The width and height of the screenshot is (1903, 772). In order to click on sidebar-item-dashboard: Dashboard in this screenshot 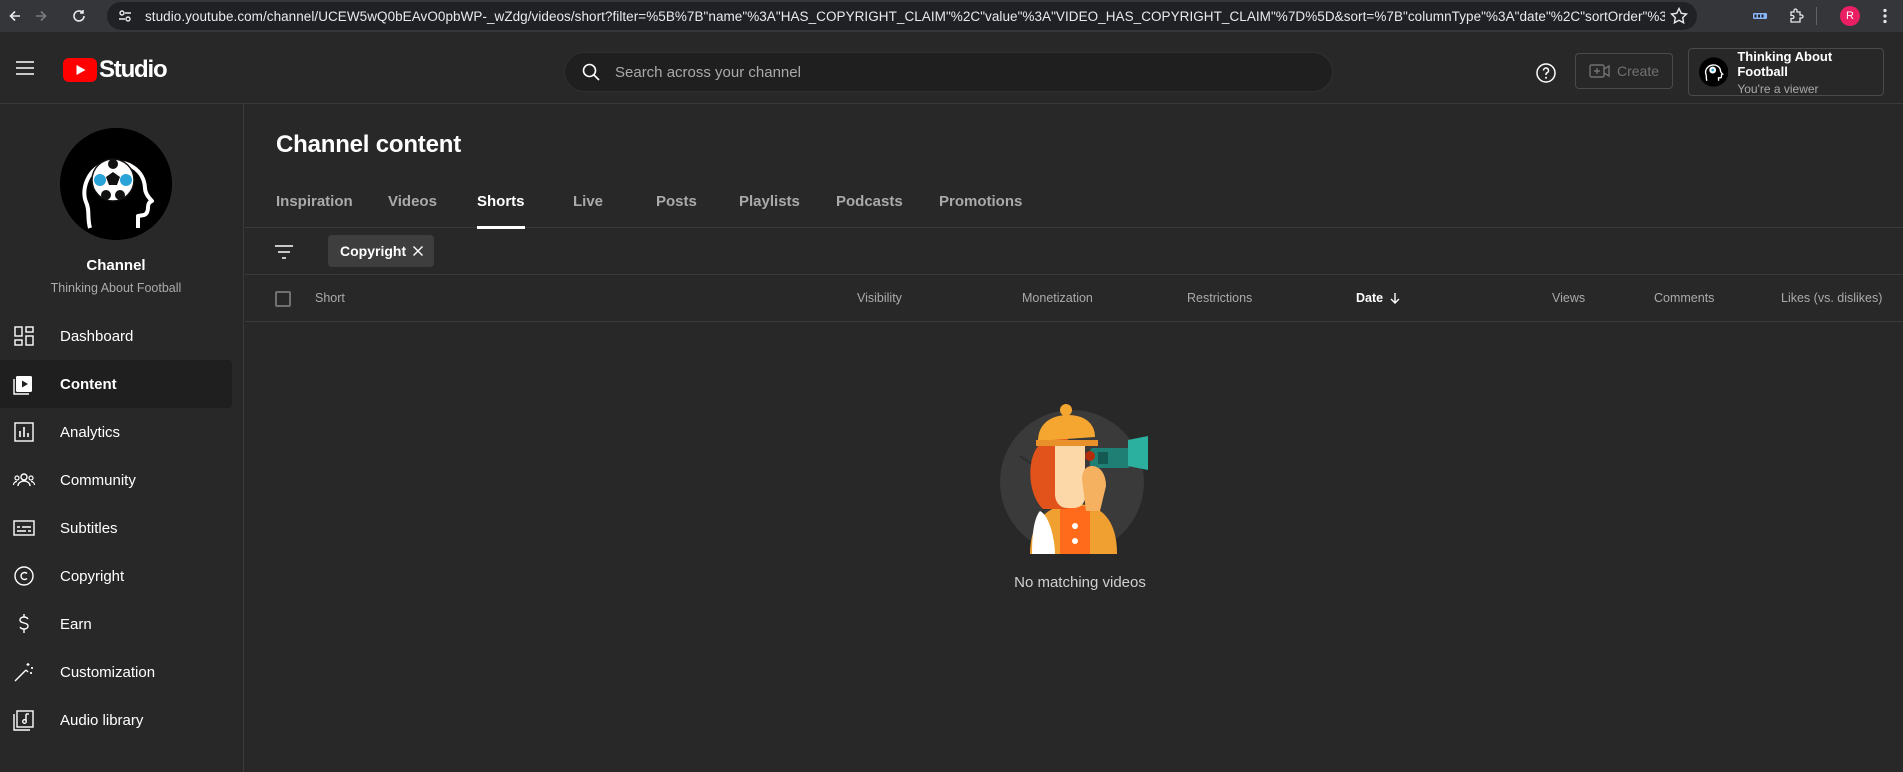, I will do `click(116, 336)`.